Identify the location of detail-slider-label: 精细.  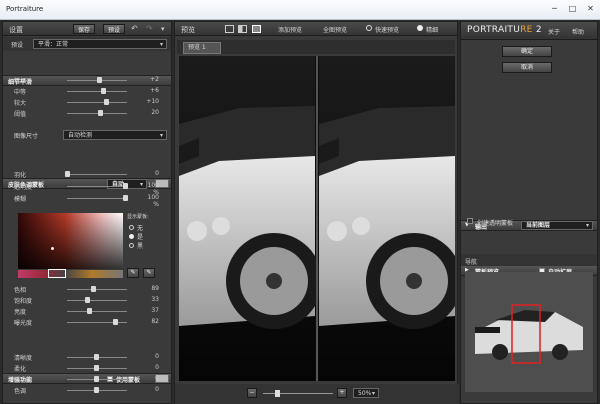
(20, 81).